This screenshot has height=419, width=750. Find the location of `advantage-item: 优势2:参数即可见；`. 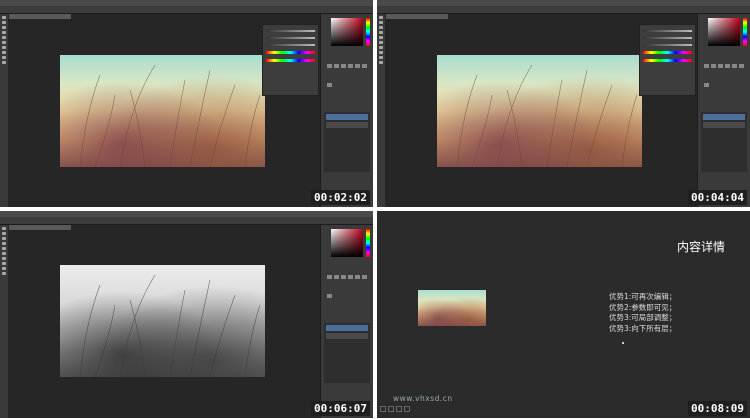

advantage-item: 优势2:参数即可见； is located at coordinates (643, 307).